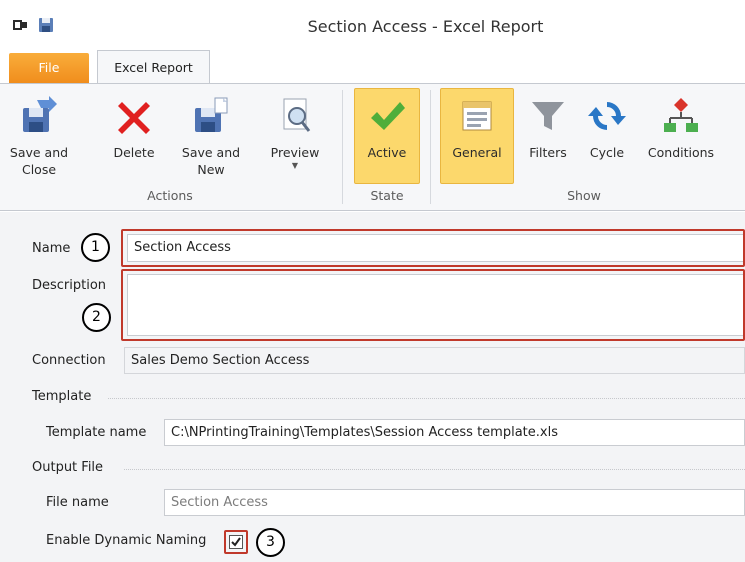 The height and width of the screenshot is (562, 745). What do you see at coordinates (584, 195) in the screenshot?
I see `group-label-show: Show` at bounding box center [584, 195].